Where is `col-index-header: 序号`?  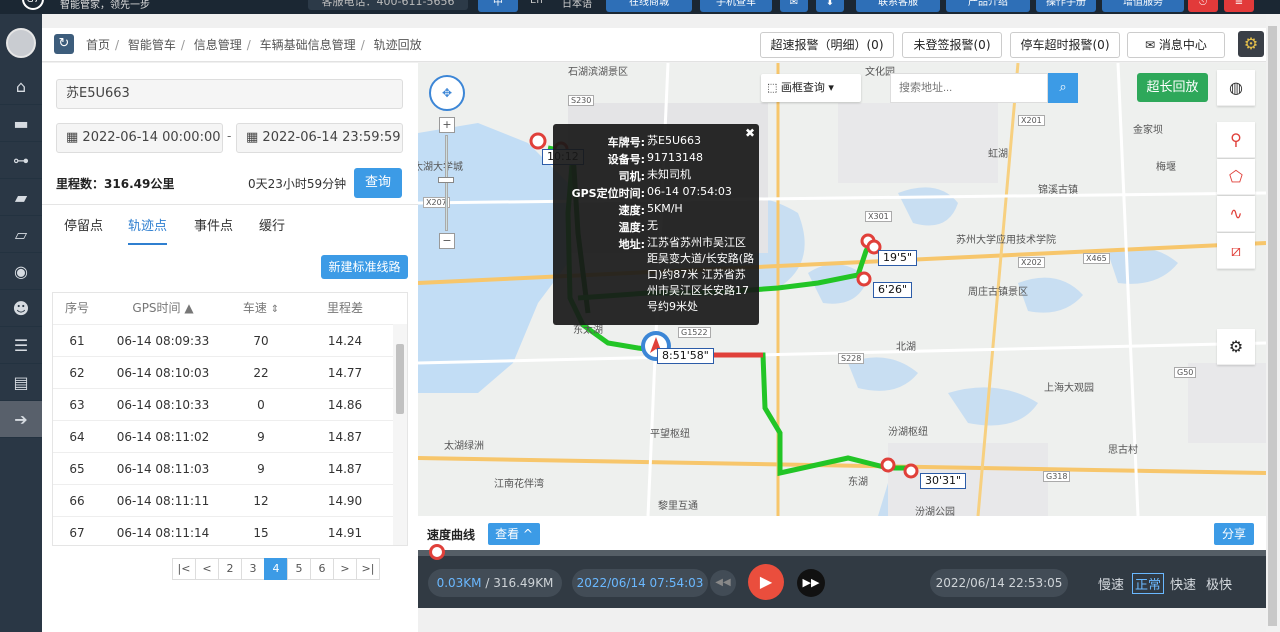 col-index-header: 序号 is located at coordinates (76, 308).